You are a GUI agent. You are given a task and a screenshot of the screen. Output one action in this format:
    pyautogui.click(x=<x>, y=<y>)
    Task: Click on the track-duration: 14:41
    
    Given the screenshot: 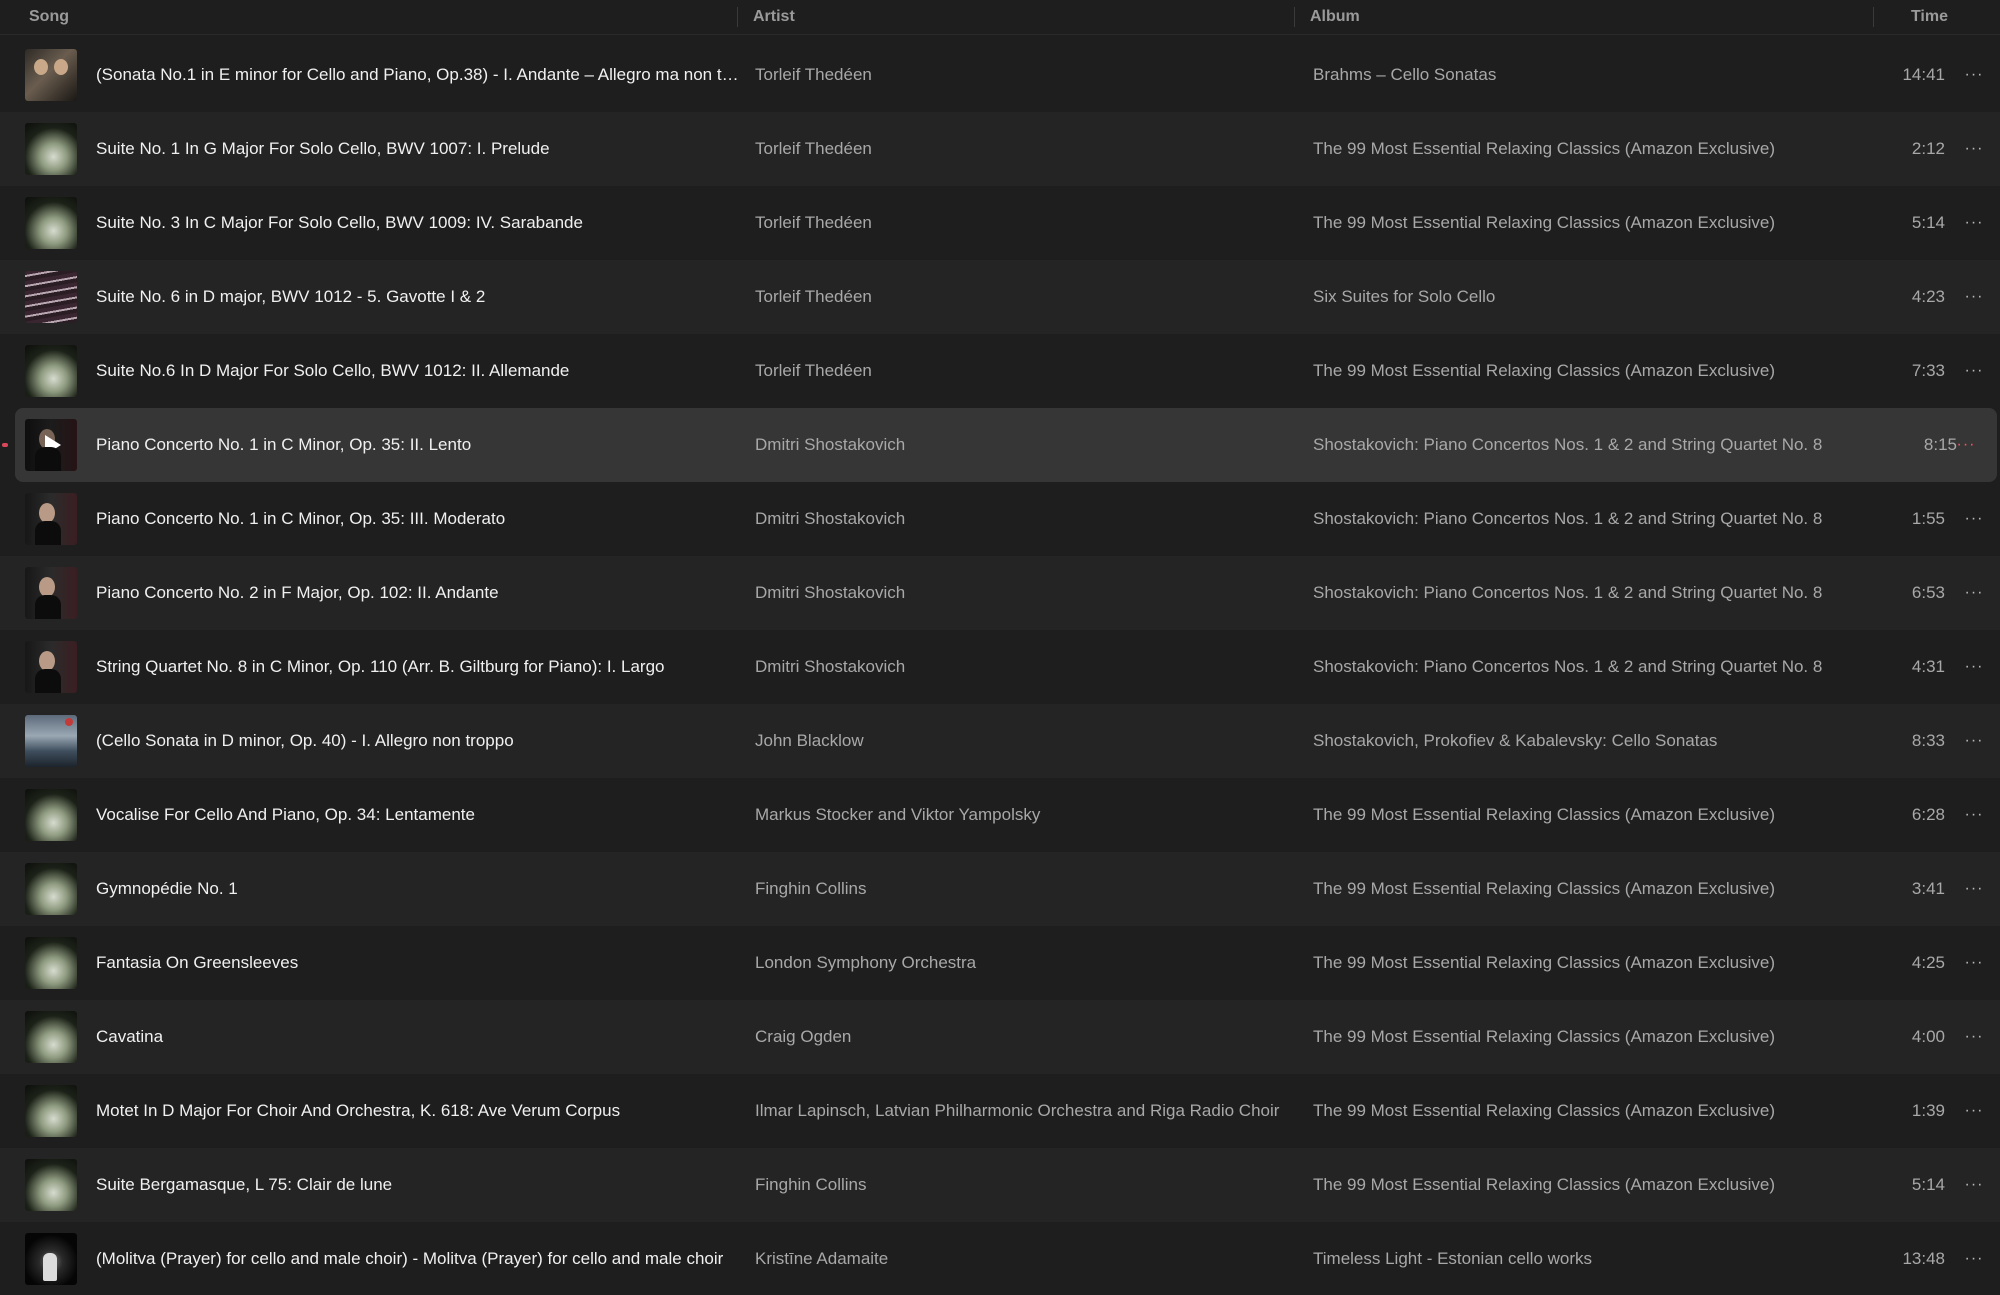 What is the action you would take?
    pyautogui.click(x=1923, y=74)
    